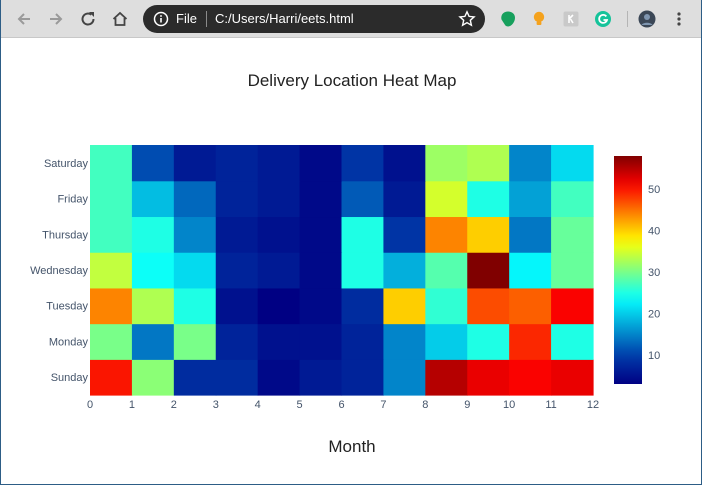 The height and width of the screenshot is (485, 702). What do you see at coordinates (352, 446) in the screenshot?
I see `x-axis-title: Month` at bounding box center [352, 446].